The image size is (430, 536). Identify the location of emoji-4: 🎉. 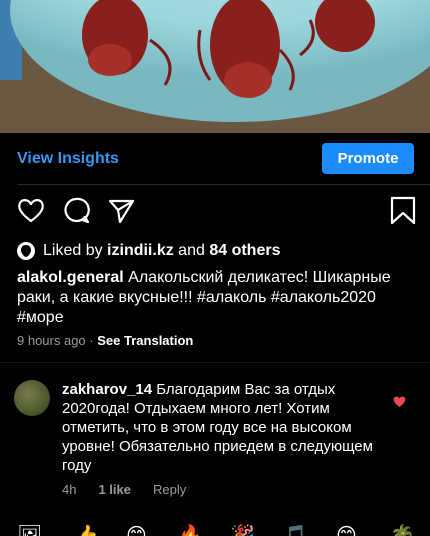
(242, 531).